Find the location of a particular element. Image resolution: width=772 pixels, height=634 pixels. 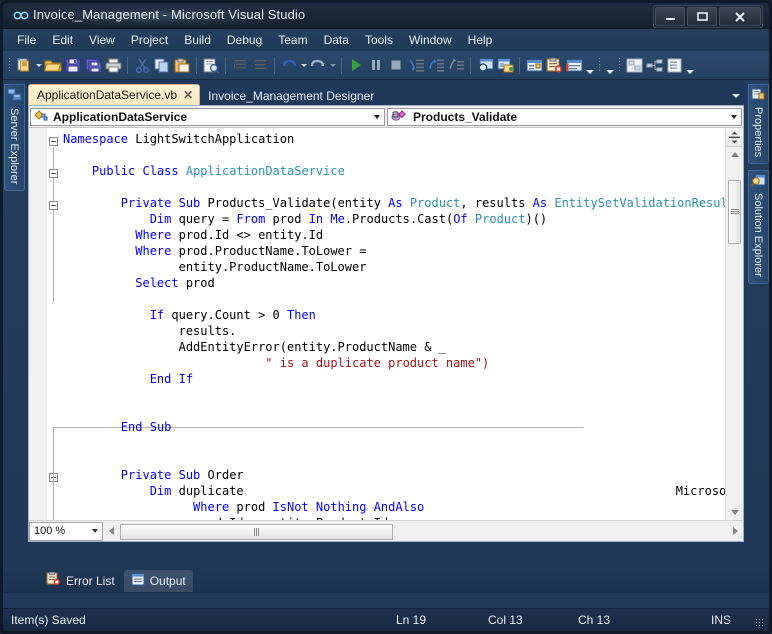

paste-icon is located at coordinates (182, 65).